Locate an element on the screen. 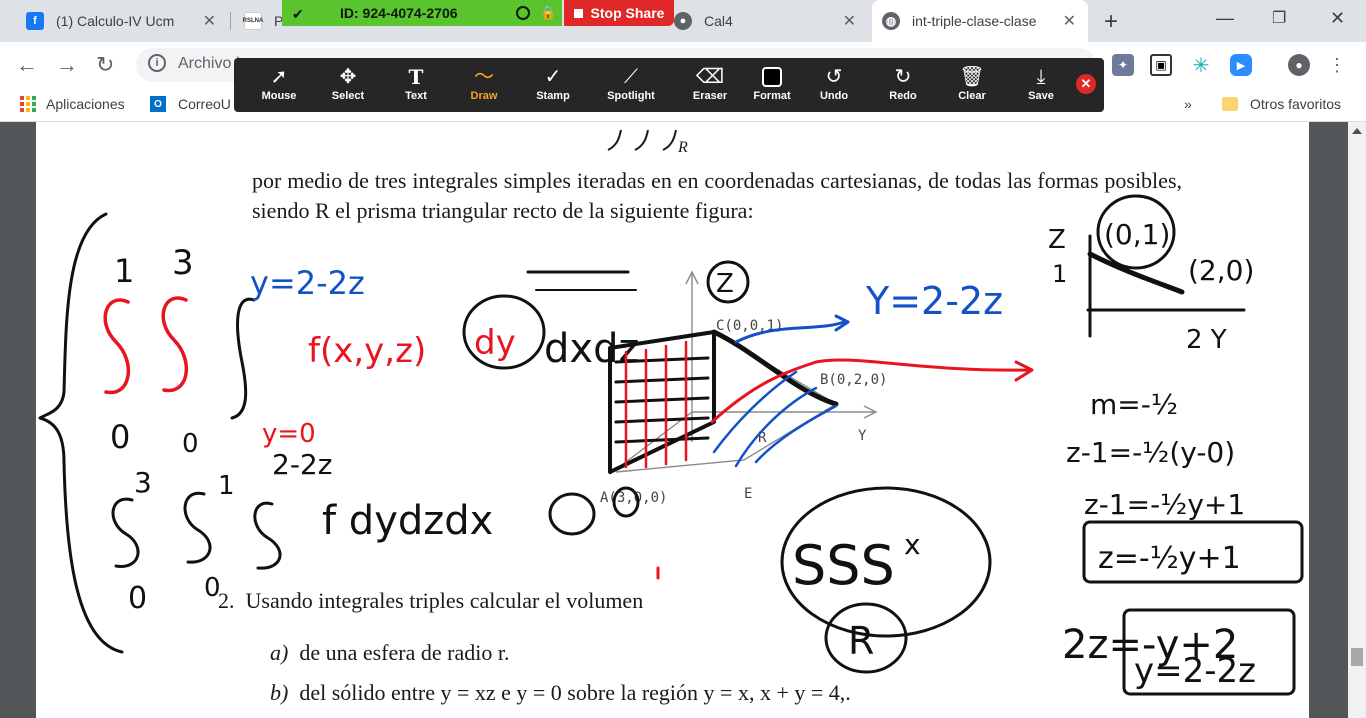  item-text: de una esfera de radio r. is located at coordinates (404, 652).